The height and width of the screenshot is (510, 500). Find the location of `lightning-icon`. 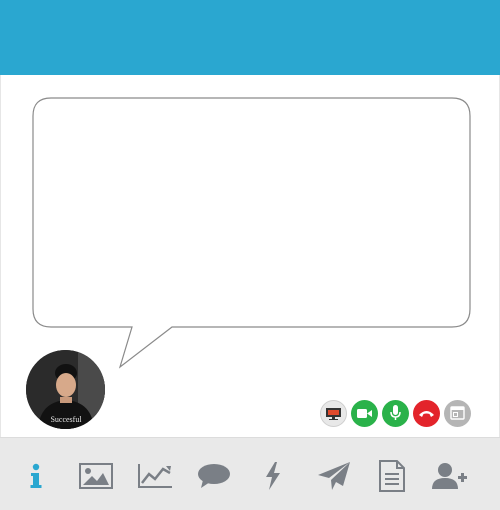

lightning-icon is located at coordinates (273, 476).